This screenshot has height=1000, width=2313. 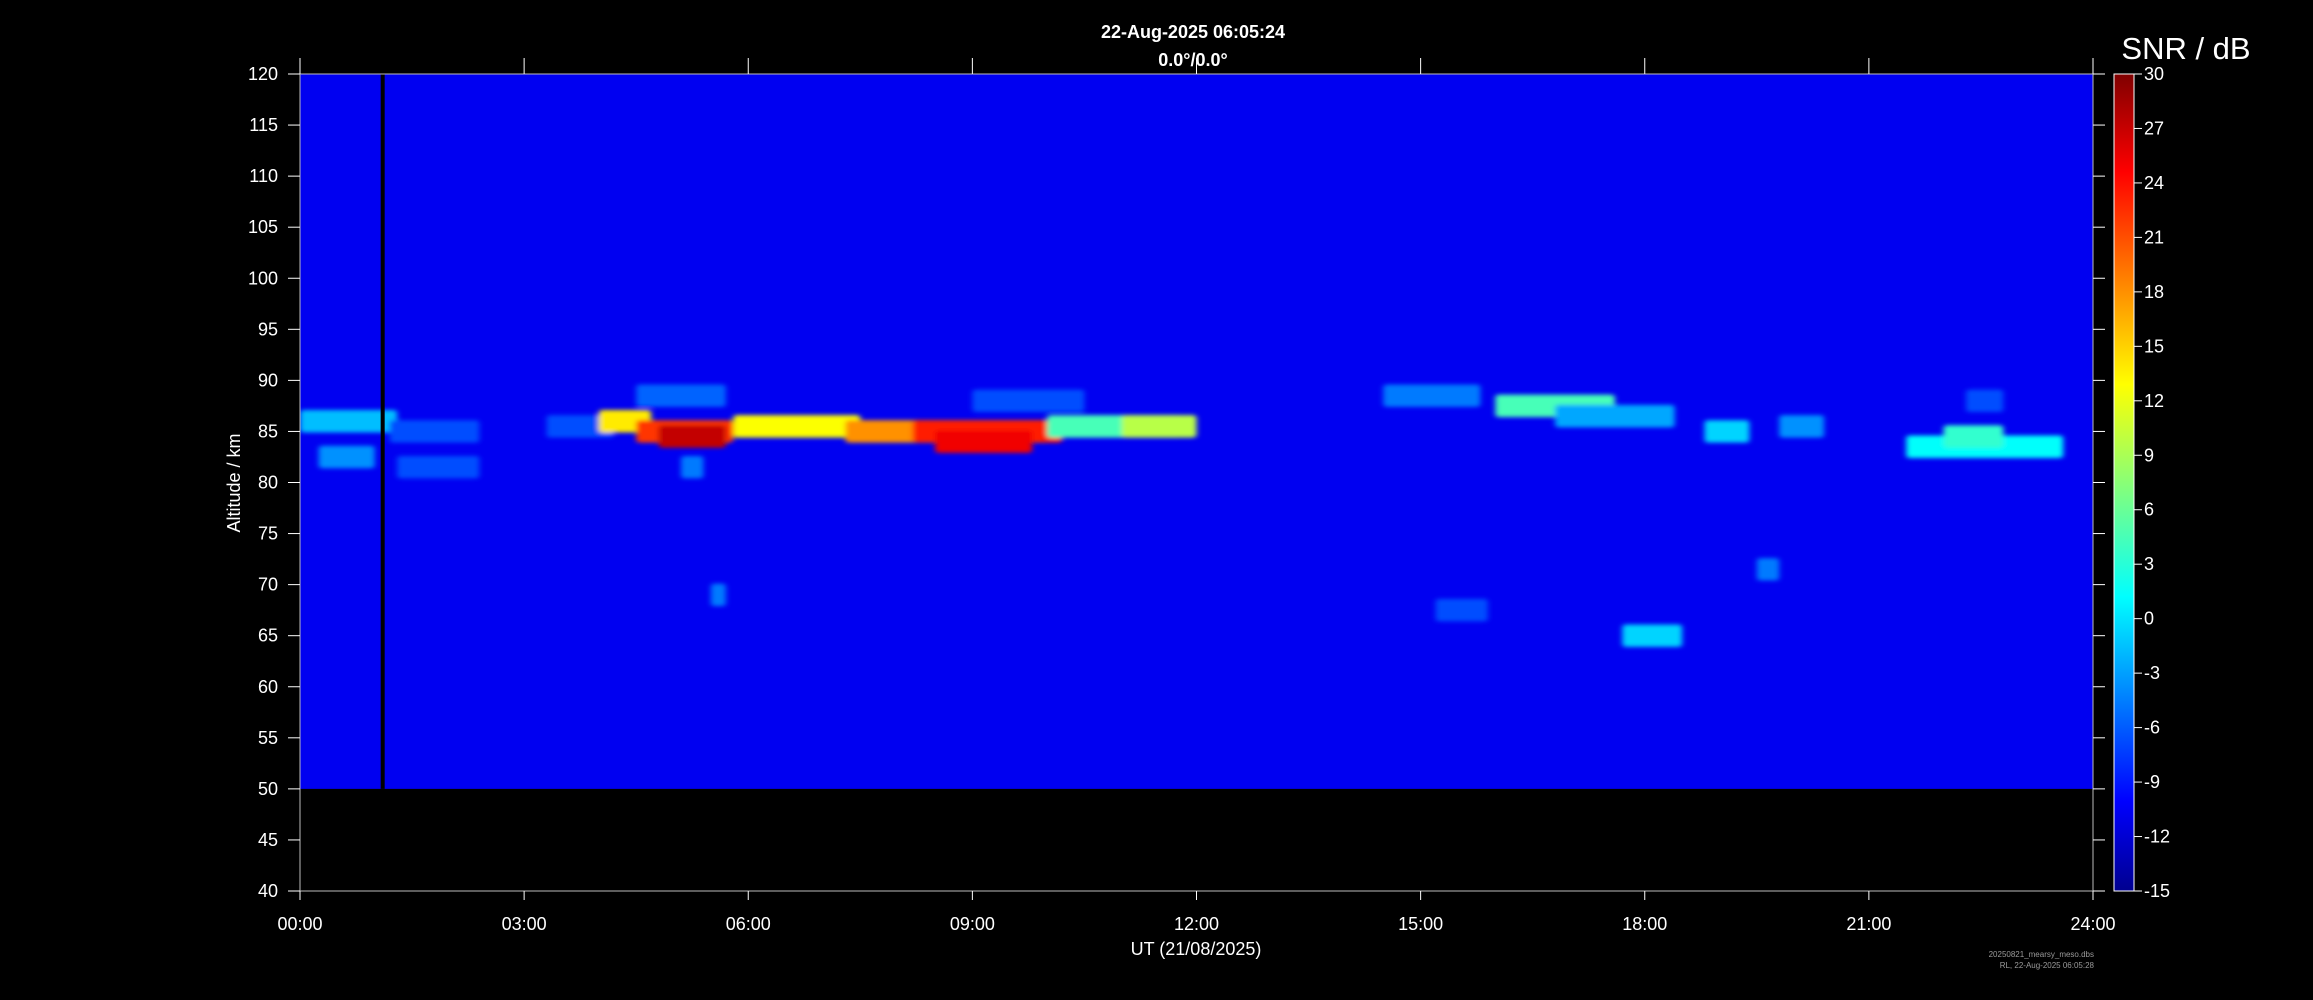 What do you see at coordinates (263, 227) in the screenshot?
I see `y-tick-label: 105` at bounding box center [263, 227].